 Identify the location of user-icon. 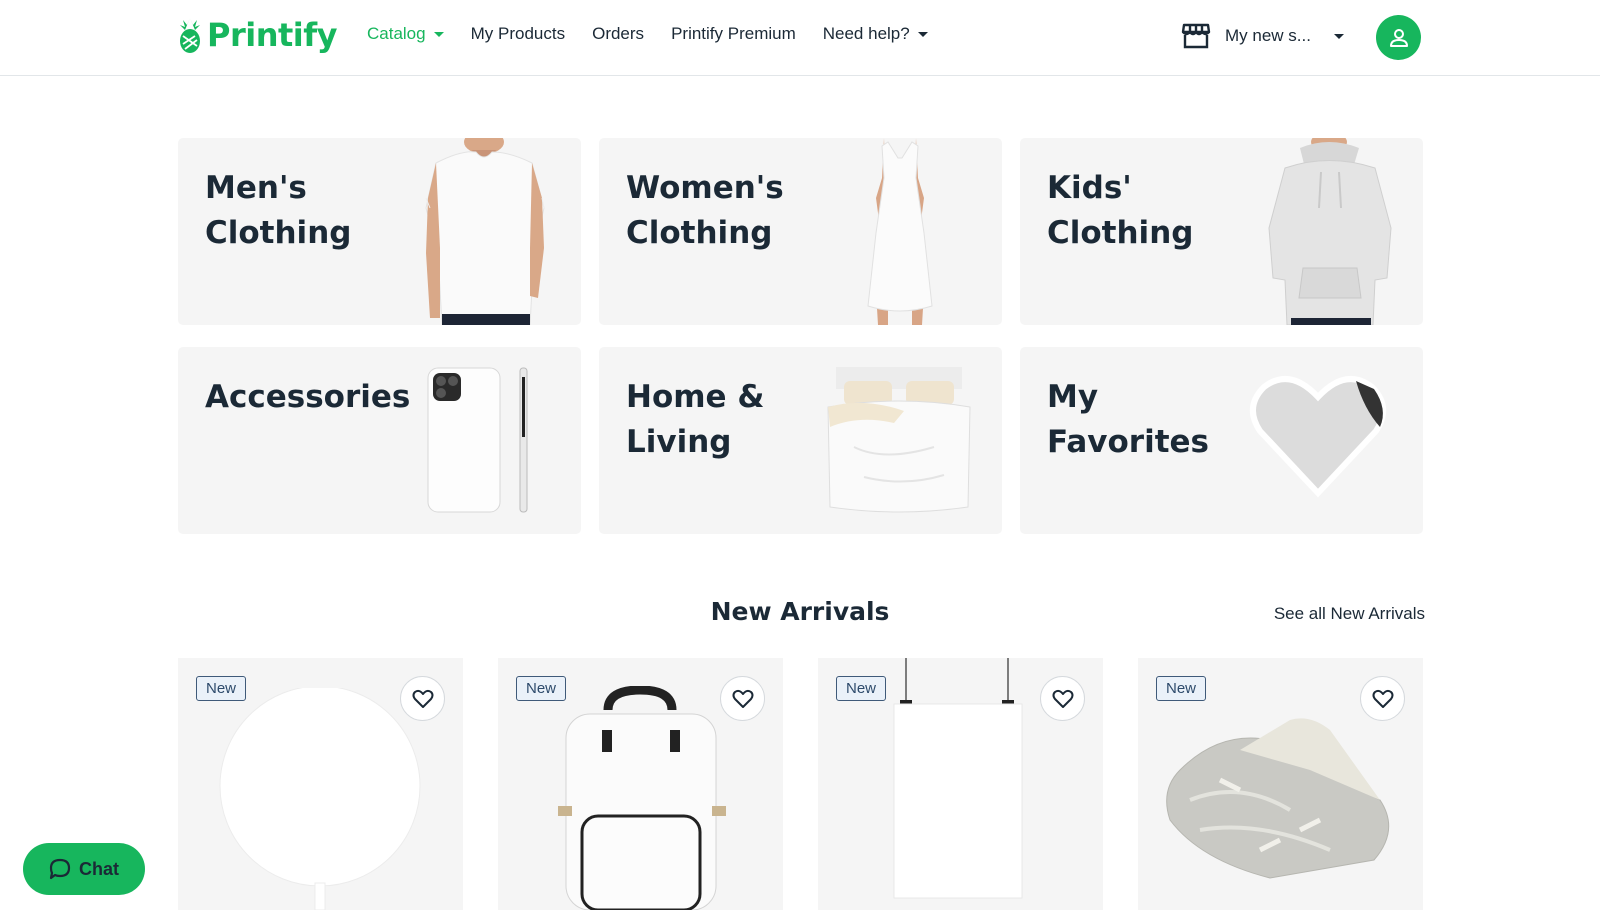
(1398, 37).